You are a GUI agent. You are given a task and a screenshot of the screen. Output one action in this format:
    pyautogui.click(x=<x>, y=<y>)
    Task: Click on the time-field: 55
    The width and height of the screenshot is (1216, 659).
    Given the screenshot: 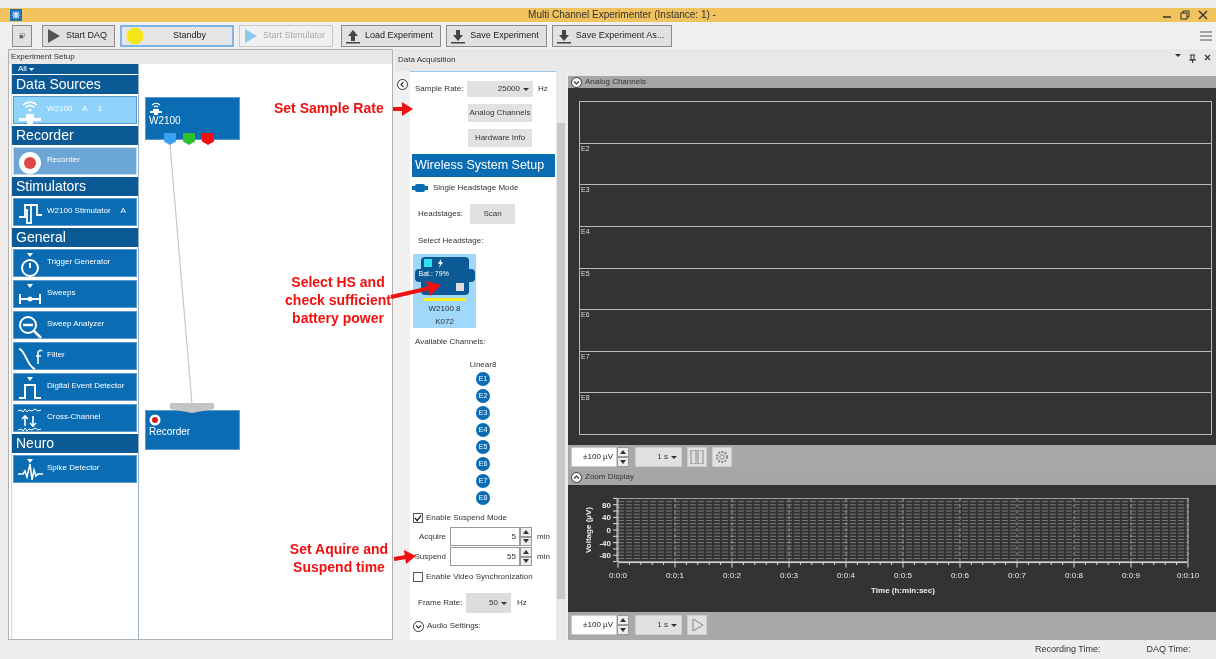 What is the action you would take?
    pyautogui.click(x=485, y=556)
    